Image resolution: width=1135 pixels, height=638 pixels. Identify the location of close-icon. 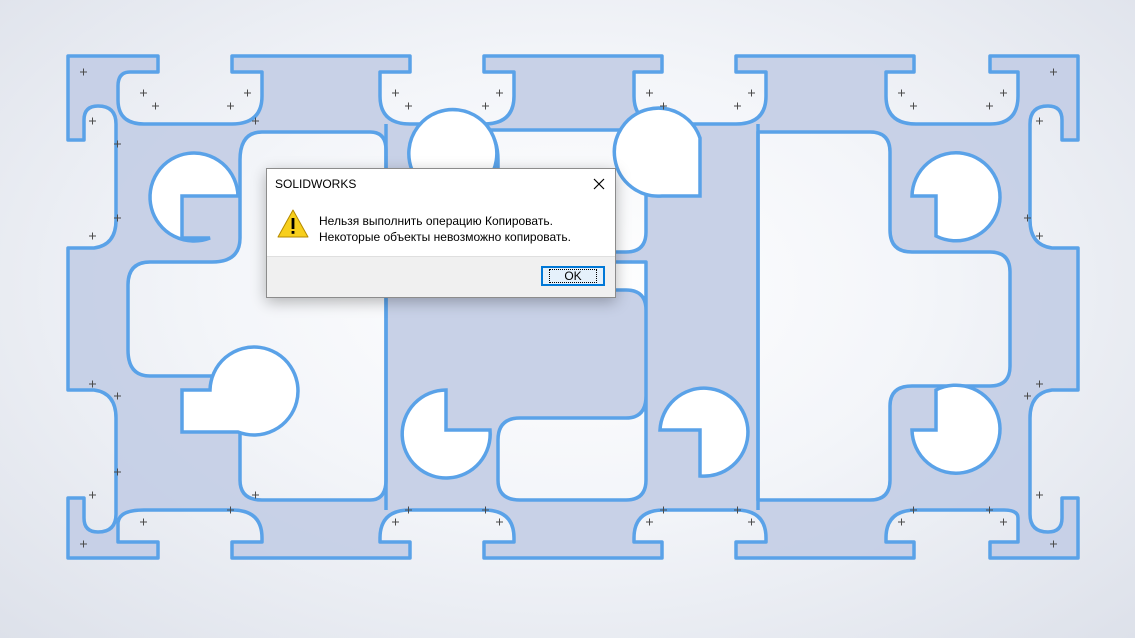
(599, 184).